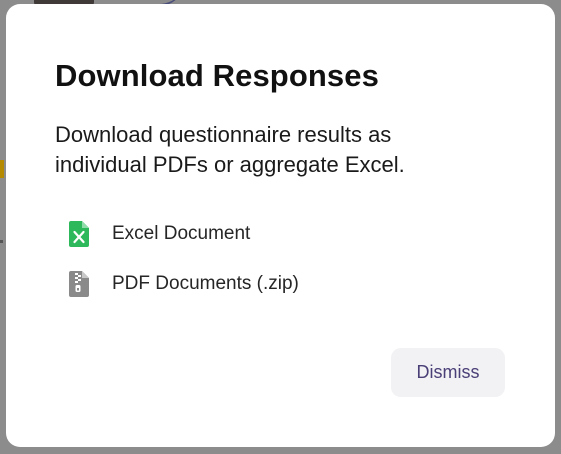 The height and width of the screenshot is (454, 561). I want to click on excel-document-option: Excel Document, so click(159, 234).